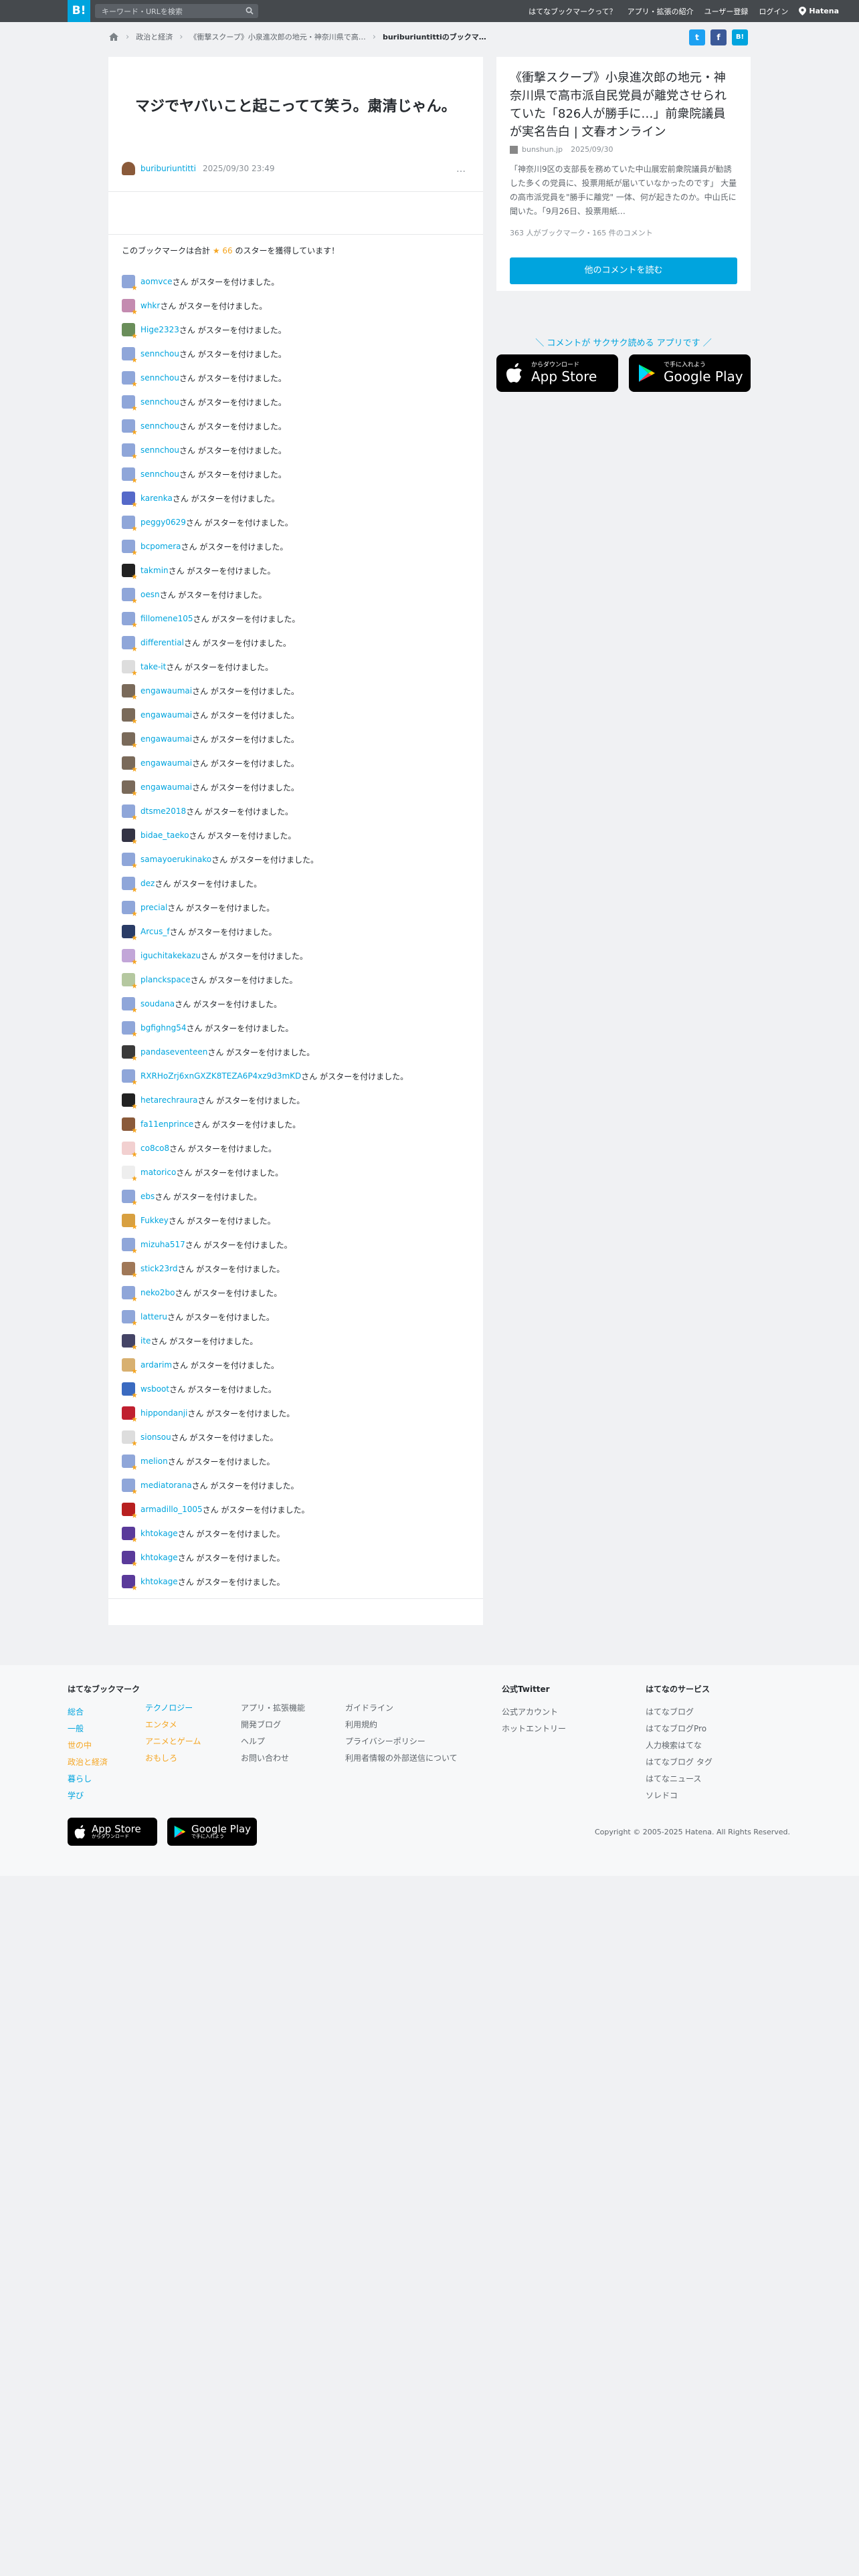 This screenshot has height=2576, width=859. What do you see at coordinates (273, 1709) in the screenshot?
I see `footer-link: アプリ・拡張機能` at bounding box center [273, 1709].